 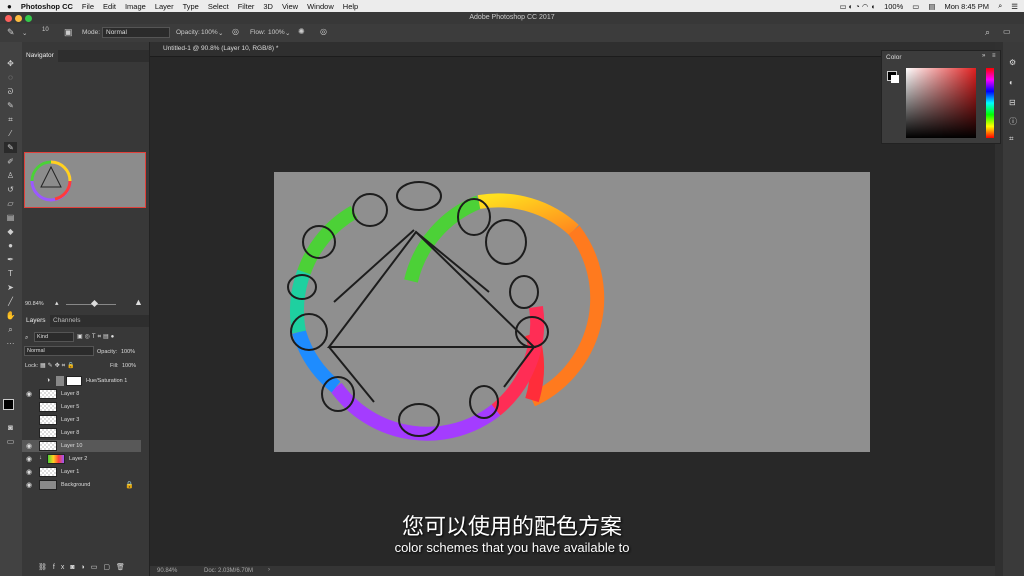 I want to click on quick-mask-icon: ◙, so click(x=10, y=427).